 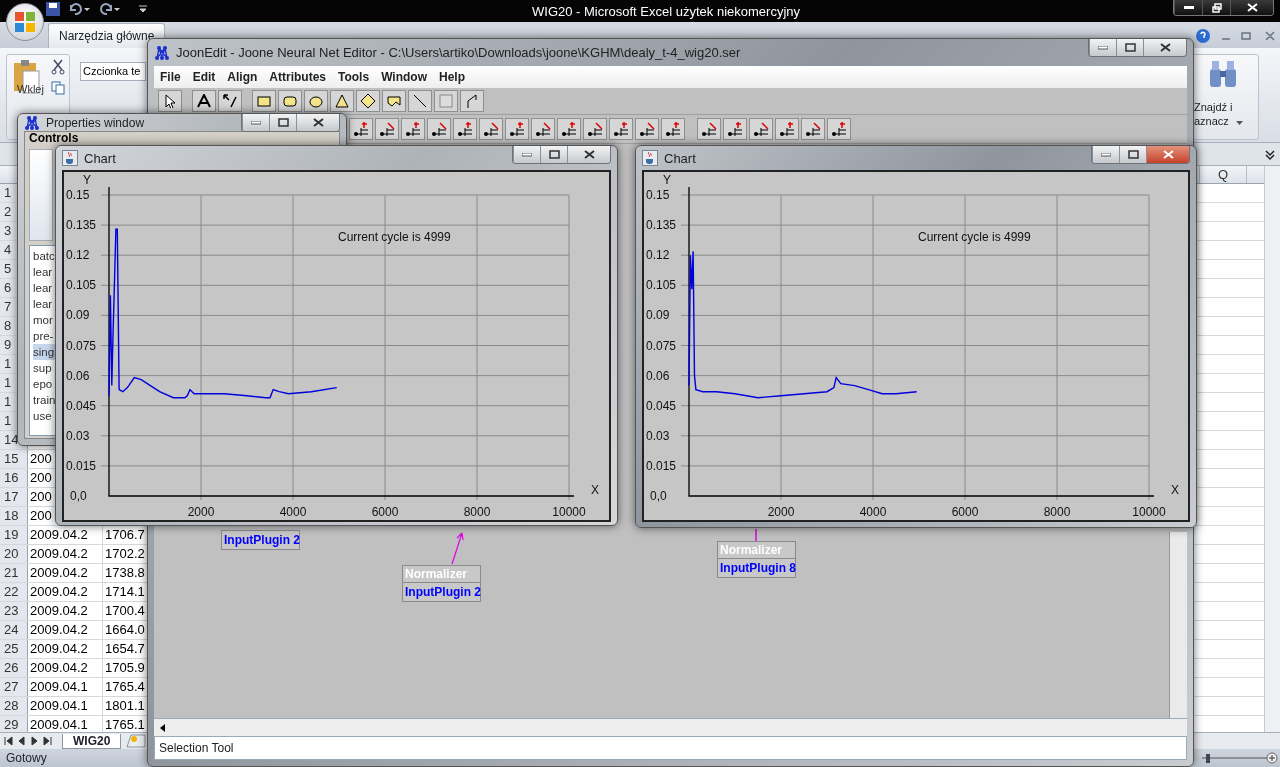 What do you see at coordinates (11, 497) in the screenshot?
I see `row-header: 17` at bounding box center [11, 497].